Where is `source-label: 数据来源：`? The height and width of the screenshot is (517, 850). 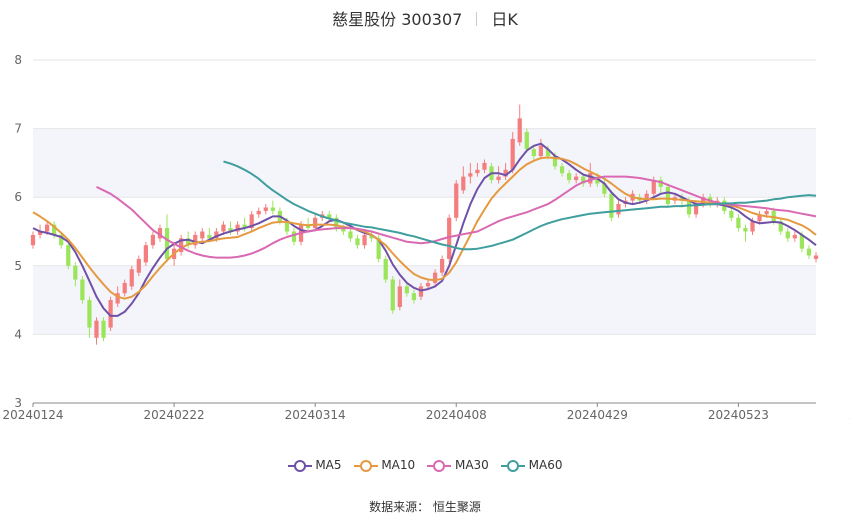 source-label: 数据来源： is located at coordinates (399, 507).